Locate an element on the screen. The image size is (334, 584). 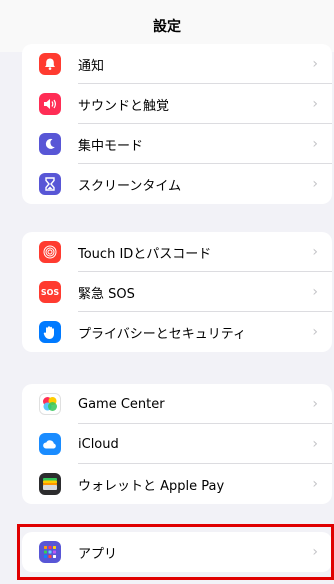
settings-row-label: Touch IDとパスコード is located at coordinates (145, 254).